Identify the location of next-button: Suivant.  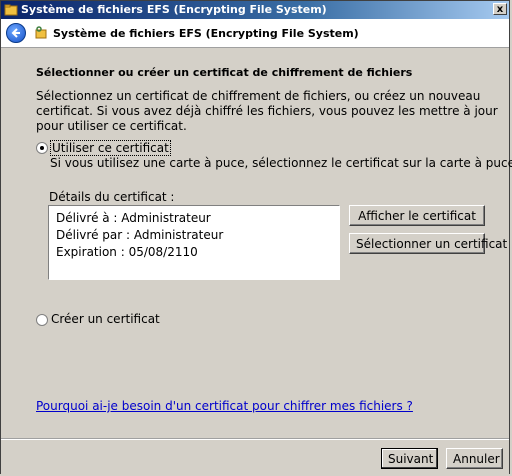
(409, 458).